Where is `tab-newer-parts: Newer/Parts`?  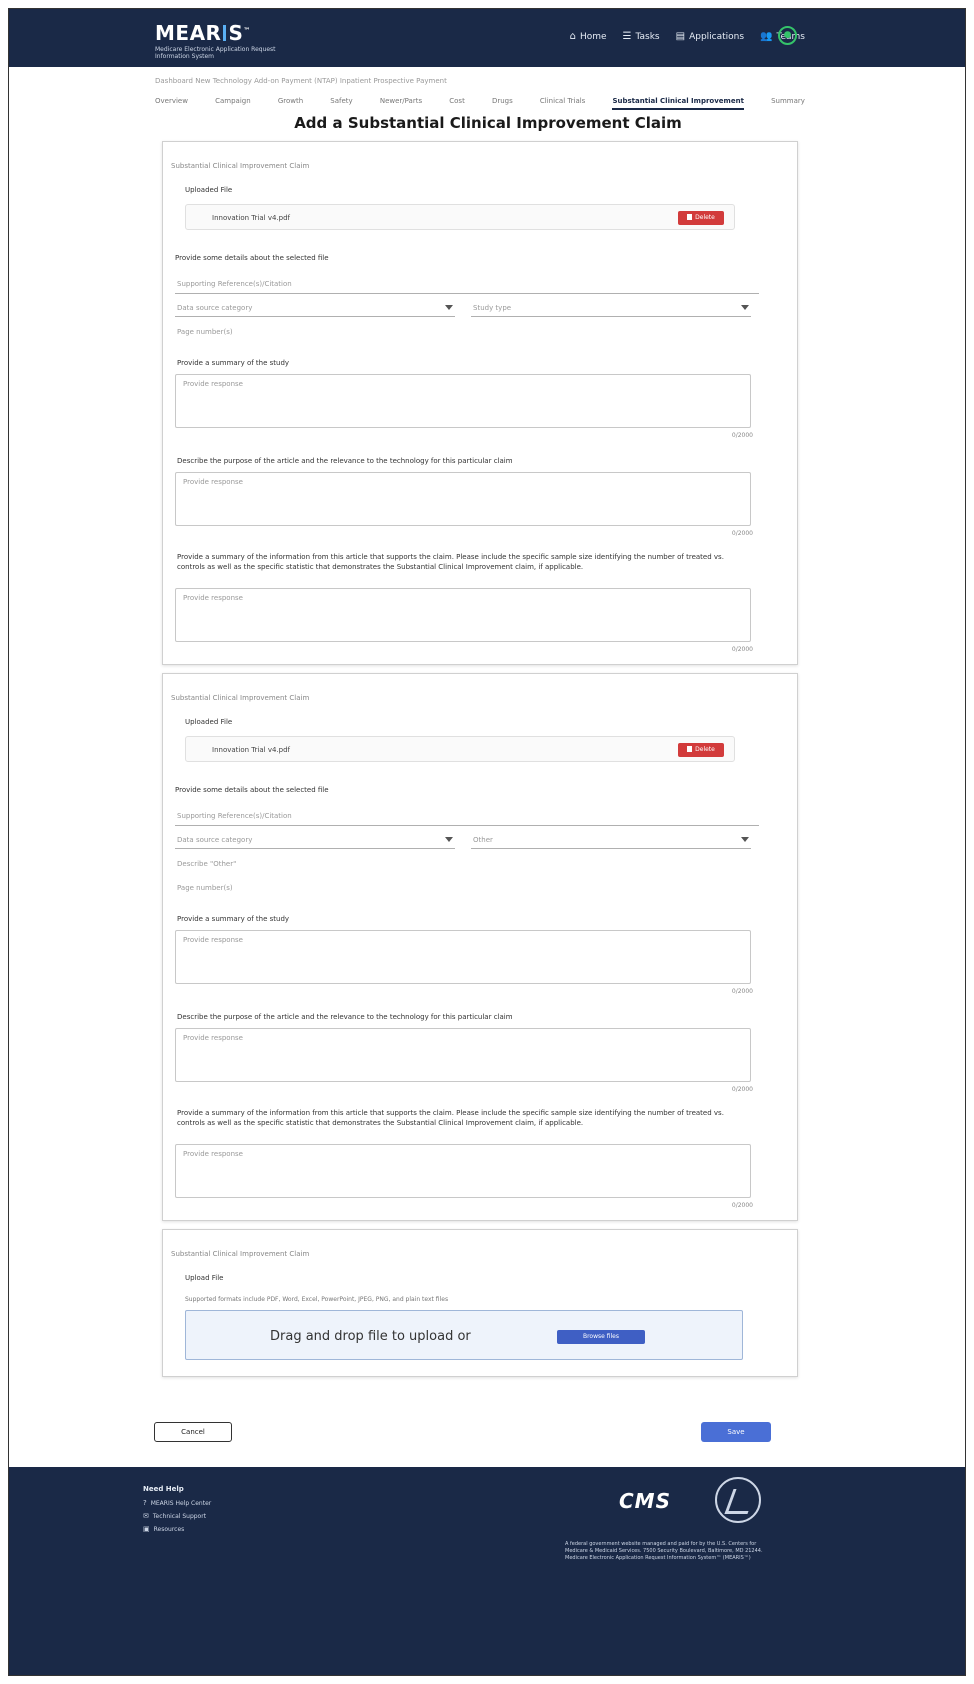 tab-newer-parts: Newer/Parts is located at coordinates (401, 103).